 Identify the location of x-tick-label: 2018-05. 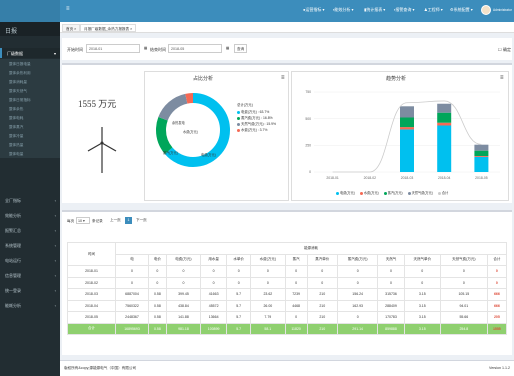
(481, 178).